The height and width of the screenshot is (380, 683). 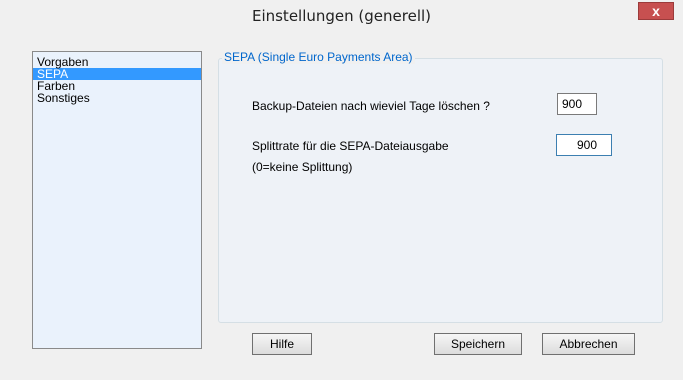 What do you see at coordinates (4, 208) in the screenshot?
I see `window-frame-left` at bounding box center [4, 208].